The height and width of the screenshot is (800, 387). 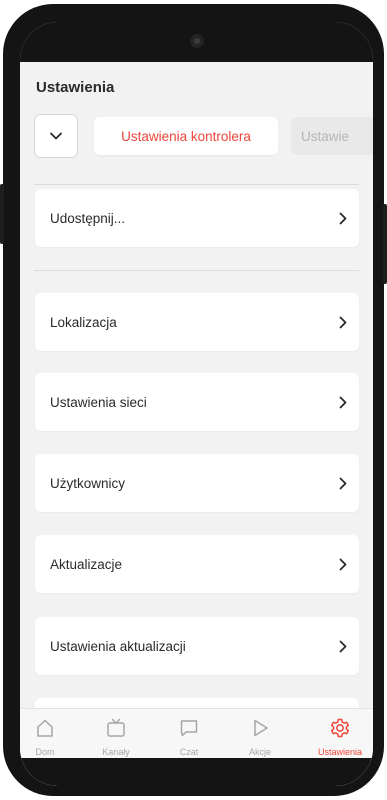 What do you see at coordinates (197, 646) in the screenshot?
I see `settings-item-update-settings: Ustawienia aktualizacji` at bounding box center [197, 646].